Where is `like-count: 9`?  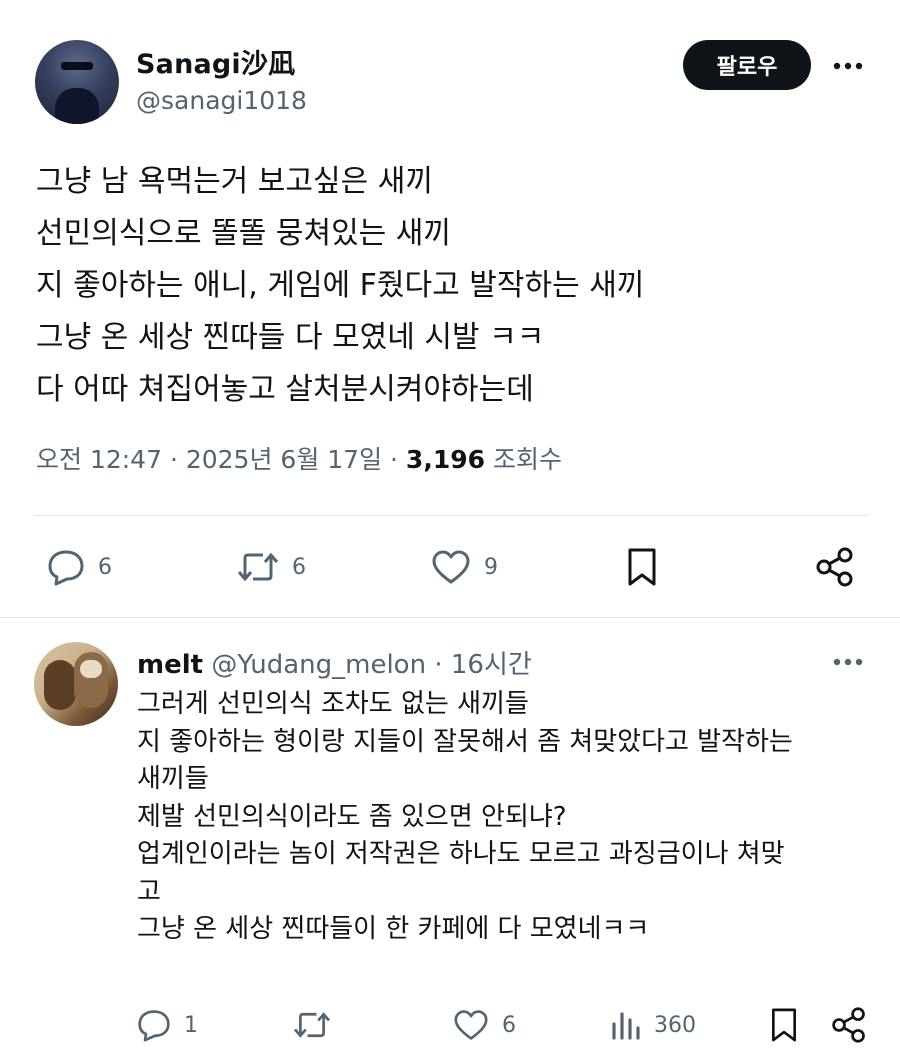
like-count: 9 is located at coordinates (491, 567).